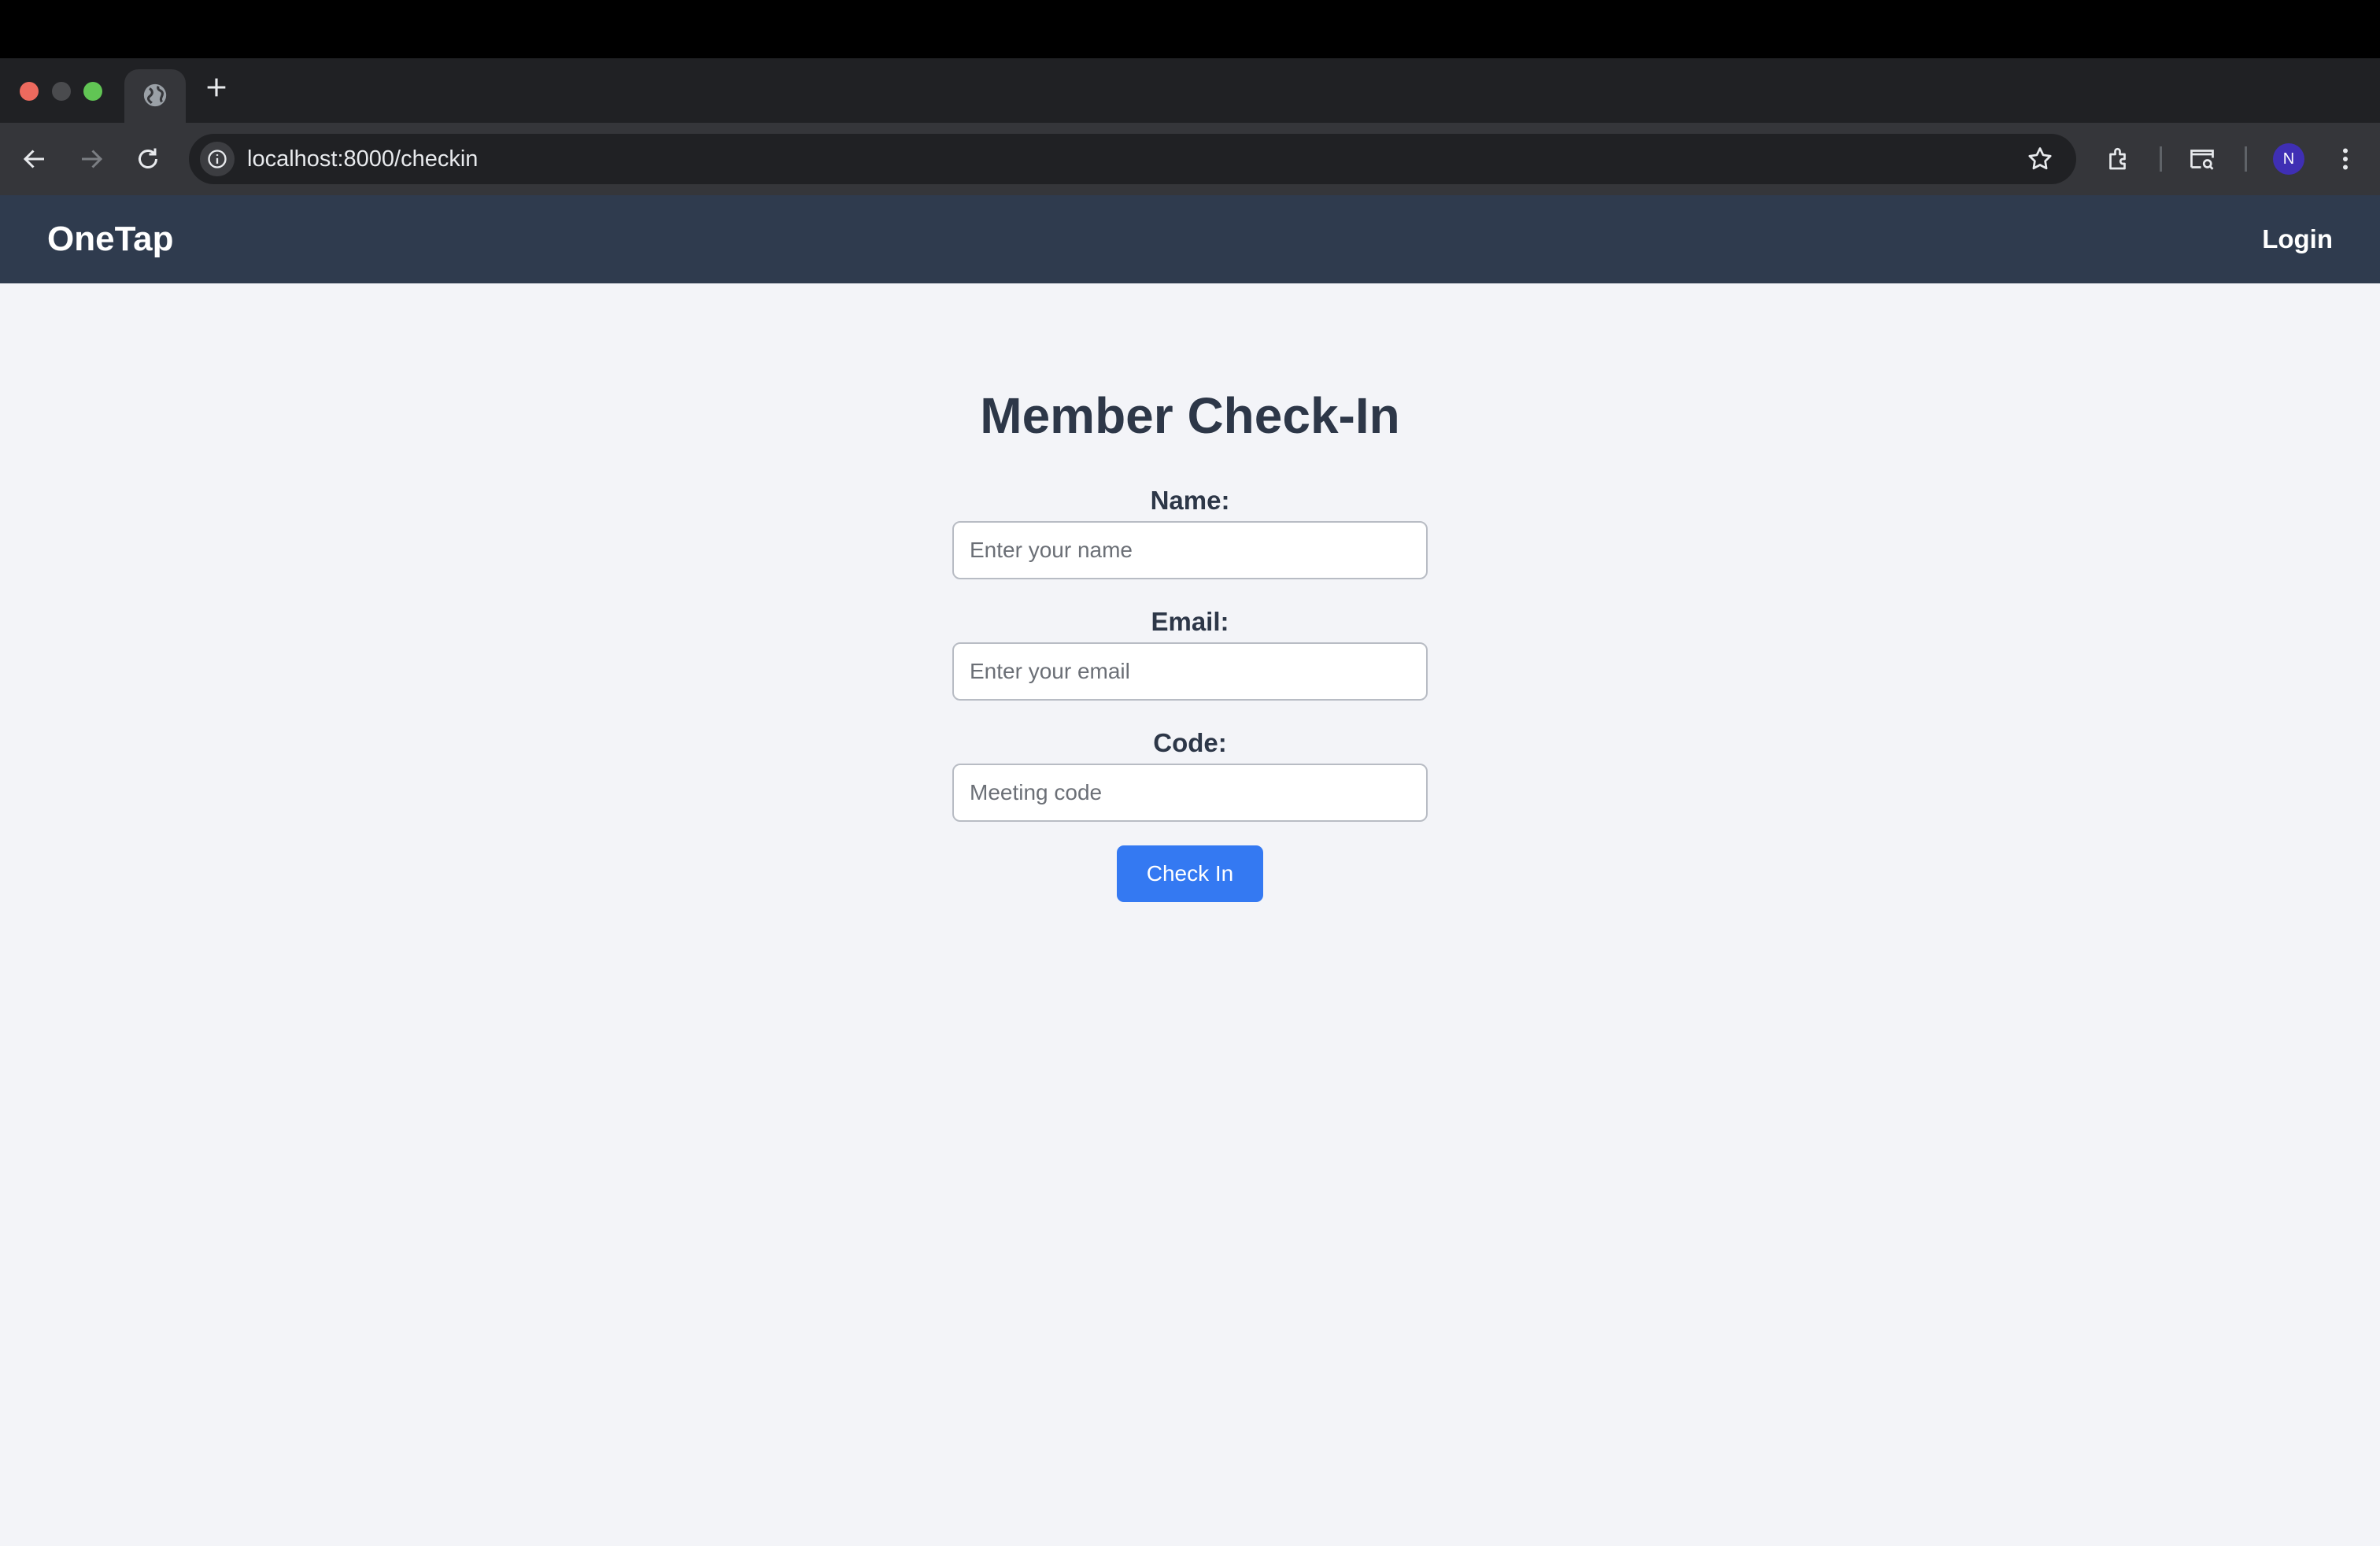 This screenshot has height=1546, width=2380. What do you see at coordinates (1190, 500) in the screenshot?
I see `name-label: Name:` at bounding box center [1190, 500].